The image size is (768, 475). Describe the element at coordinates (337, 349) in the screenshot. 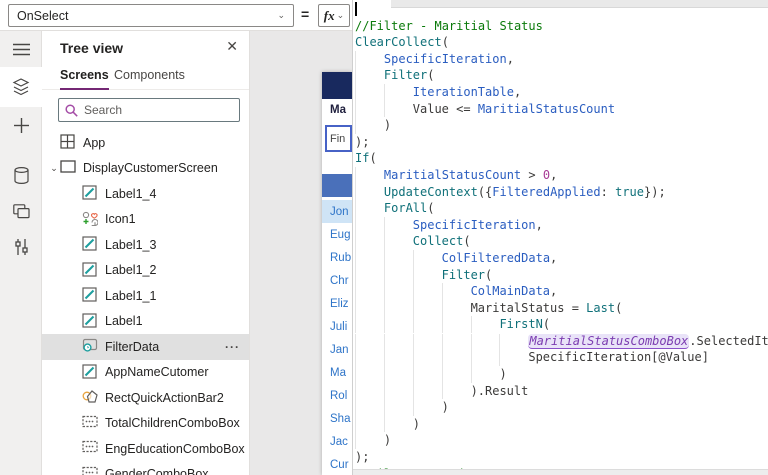

I see `gallery-name-row: Jan` at that location.